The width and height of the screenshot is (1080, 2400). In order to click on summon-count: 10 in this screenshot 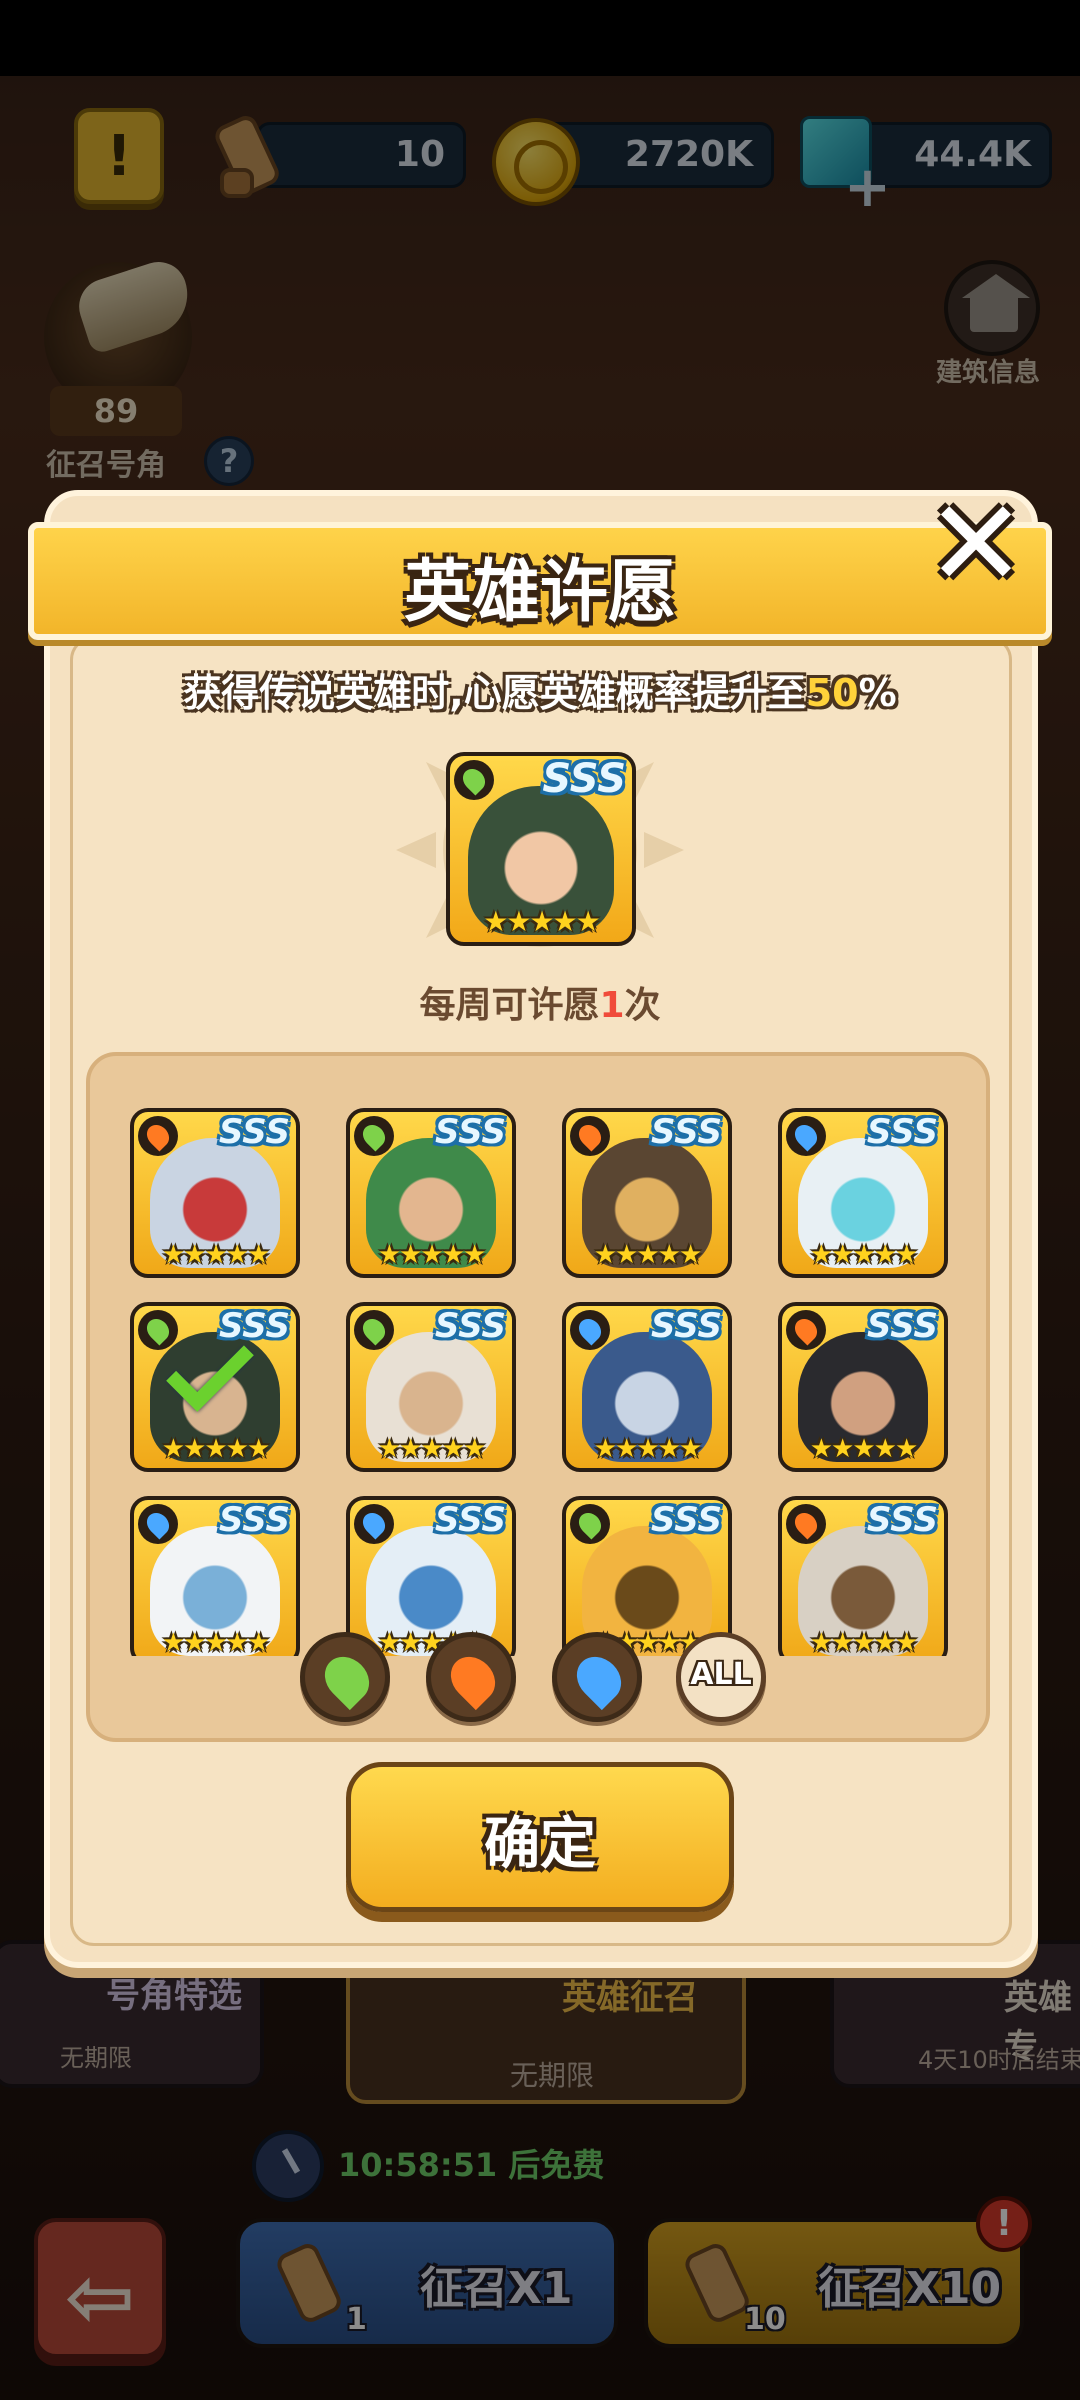, I will do `click(765, 2319)`.